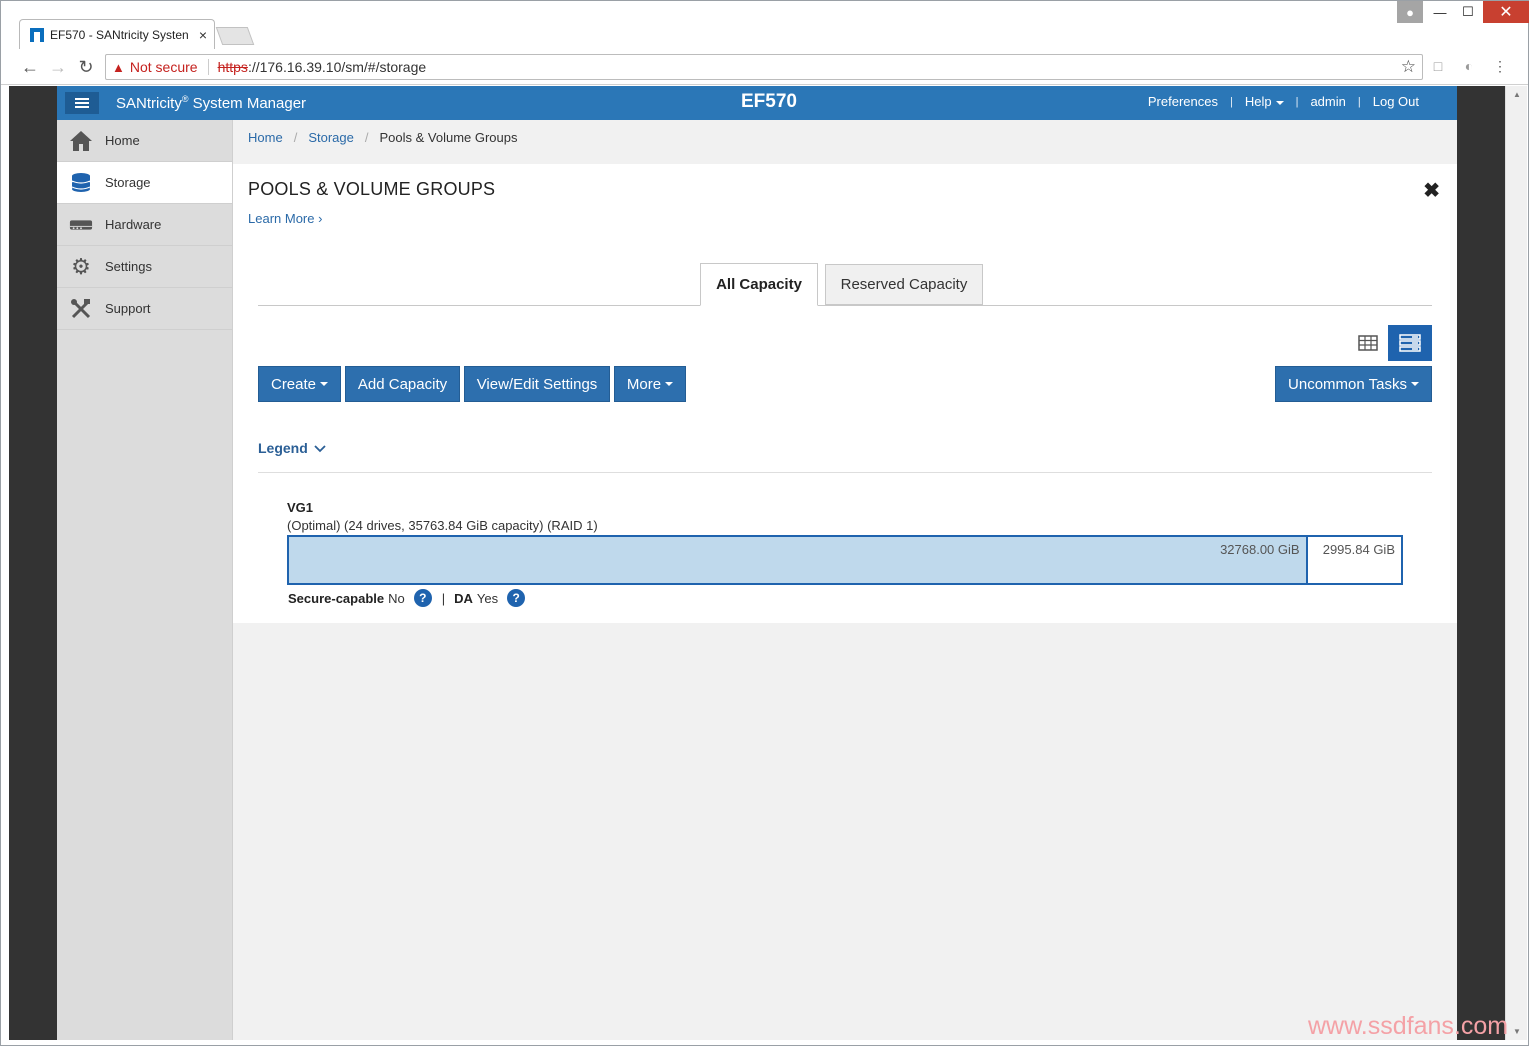 The image size is (1529, 1046). What do you see at coordinates (81, 309) in the screenshot?
I see `tools-icon` at bounding box center [81, 309].